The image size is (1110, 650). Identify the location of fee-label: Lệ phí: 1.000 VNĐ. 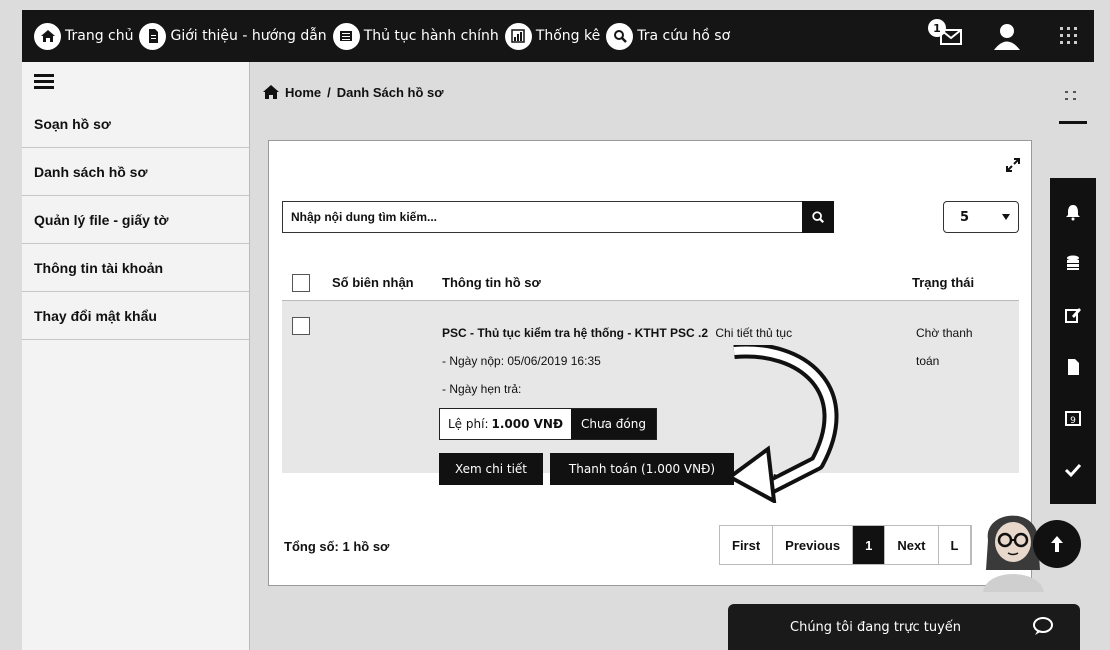
(506, 424).